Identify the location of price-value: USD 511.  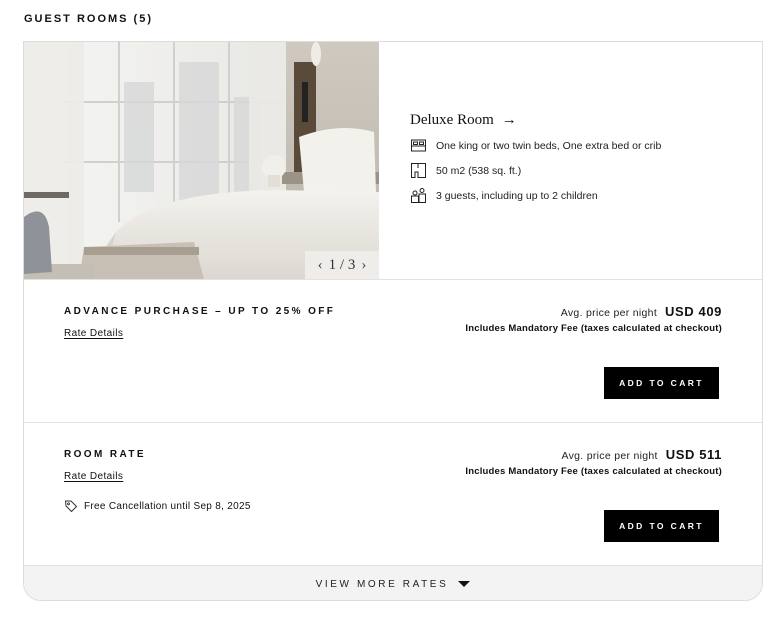
(693, 454).